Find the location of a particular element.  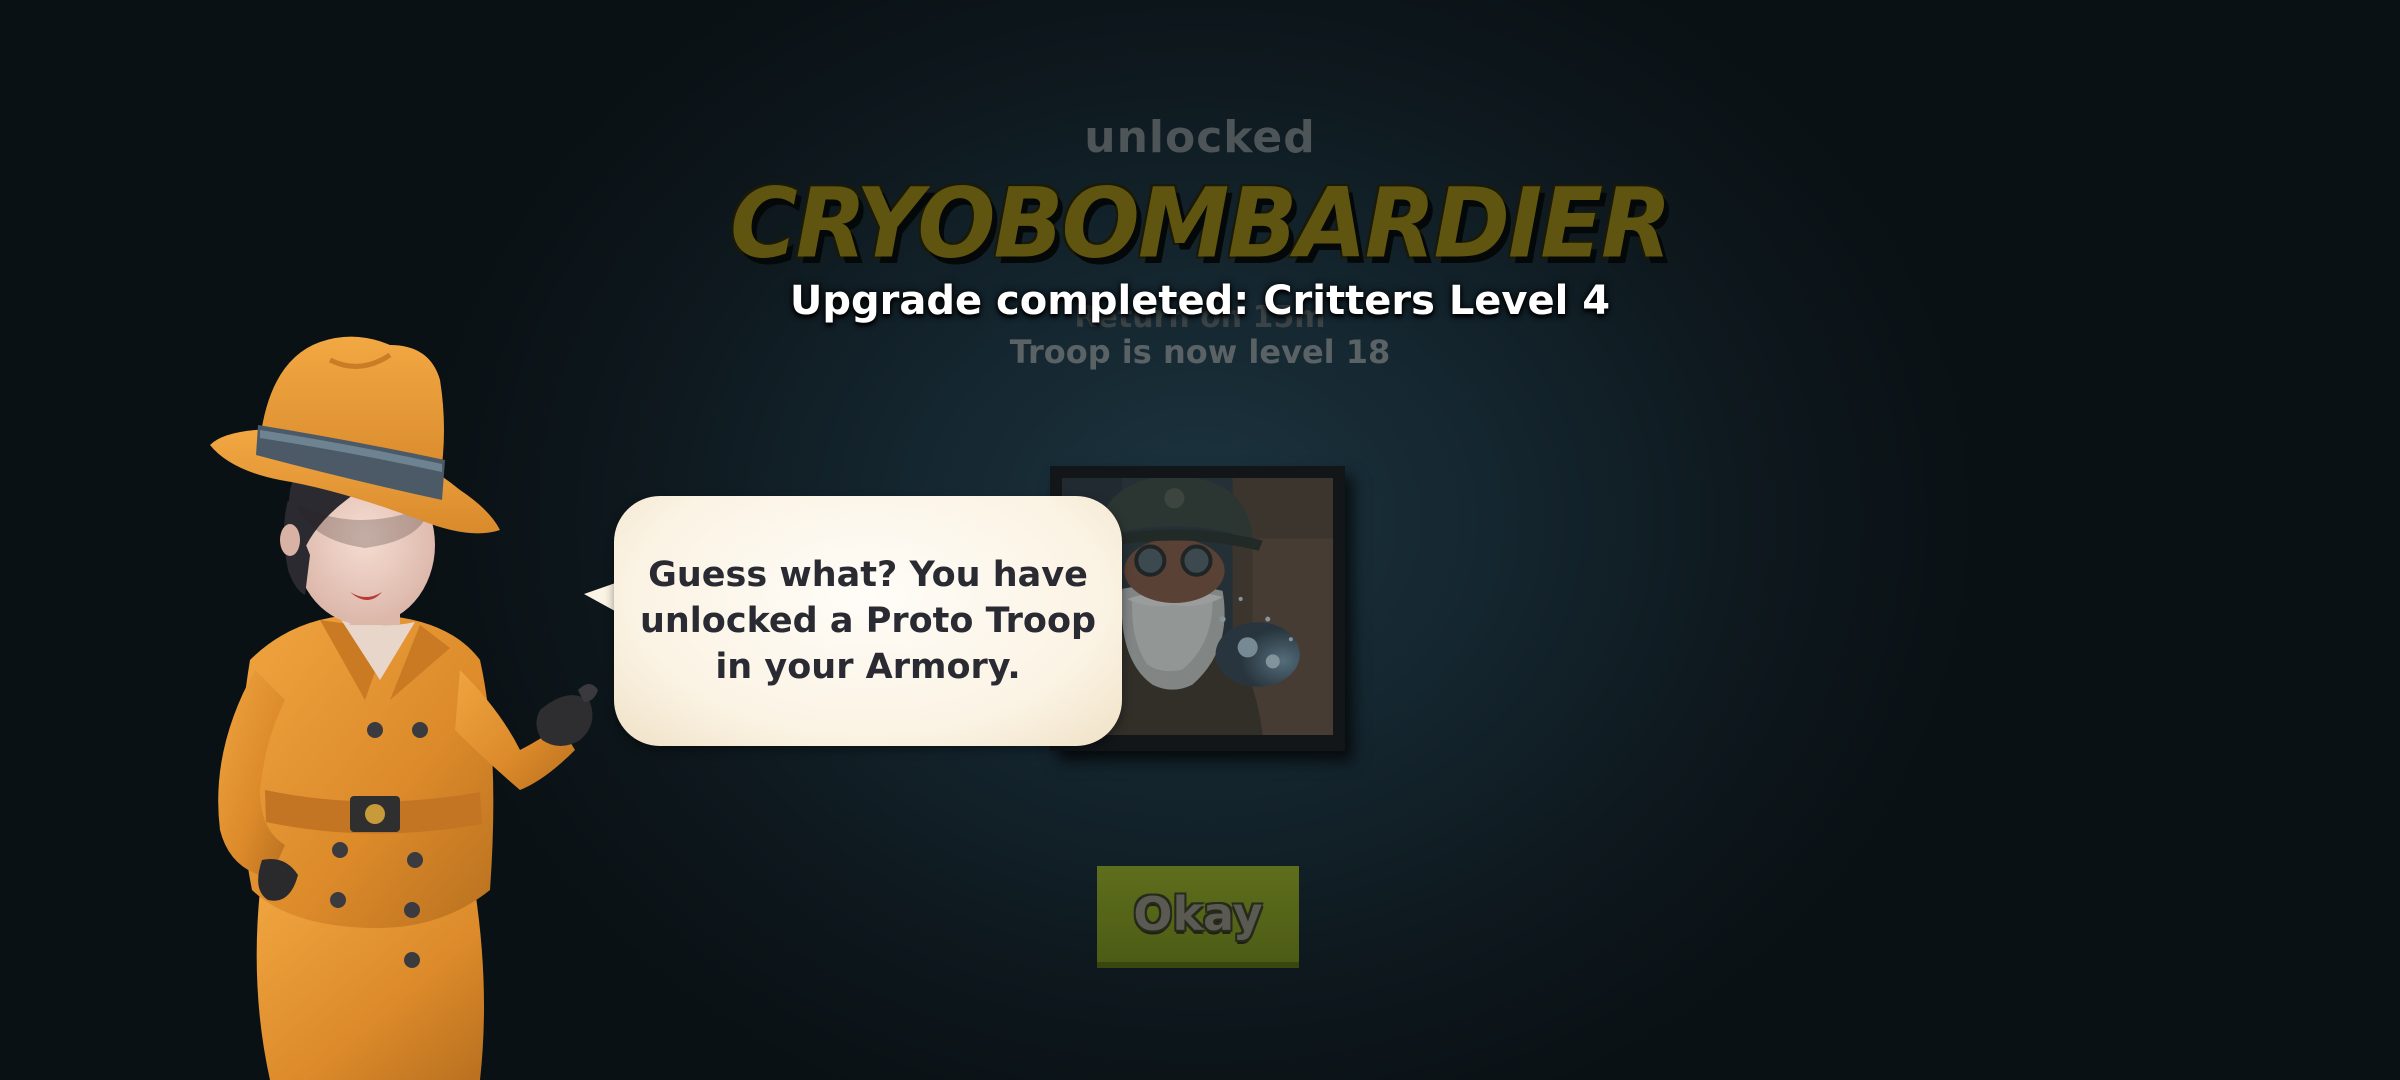

upgrade-completed-banner: Upgrade completed: Critters Level 4 is located at coordinates (1200, 301).